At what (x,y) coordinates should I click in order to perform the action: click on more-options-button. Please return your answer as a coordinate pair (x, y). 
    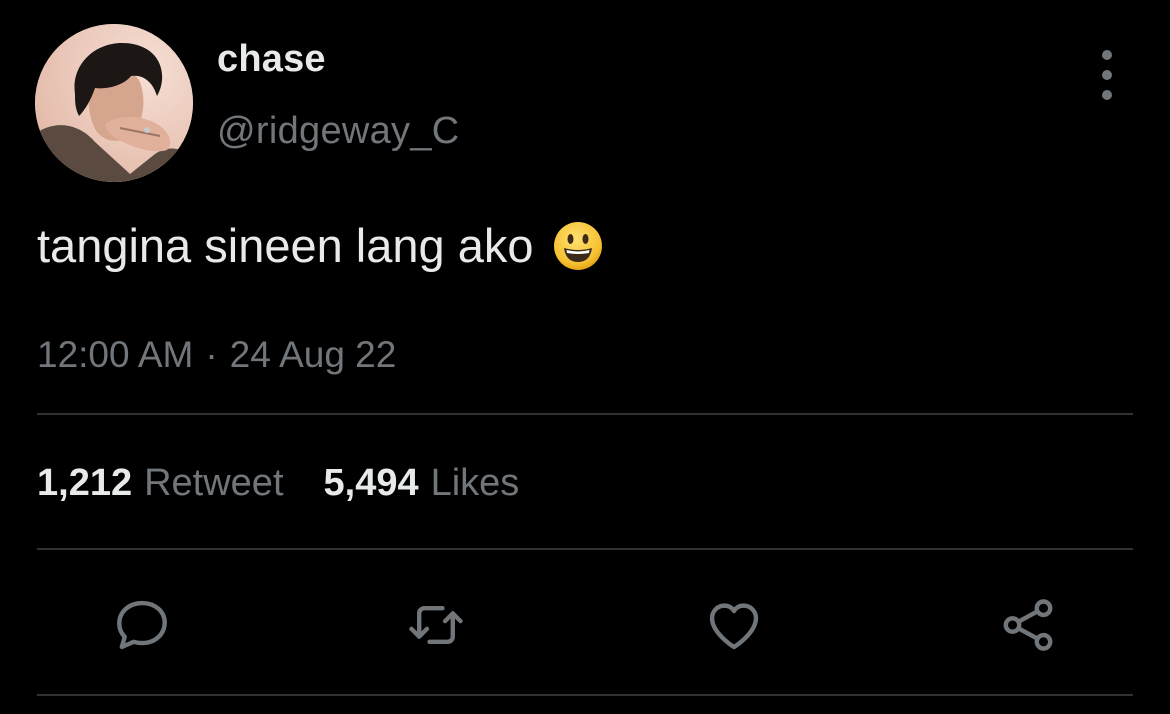
    Looking at the image, I should click on (1107, 75).